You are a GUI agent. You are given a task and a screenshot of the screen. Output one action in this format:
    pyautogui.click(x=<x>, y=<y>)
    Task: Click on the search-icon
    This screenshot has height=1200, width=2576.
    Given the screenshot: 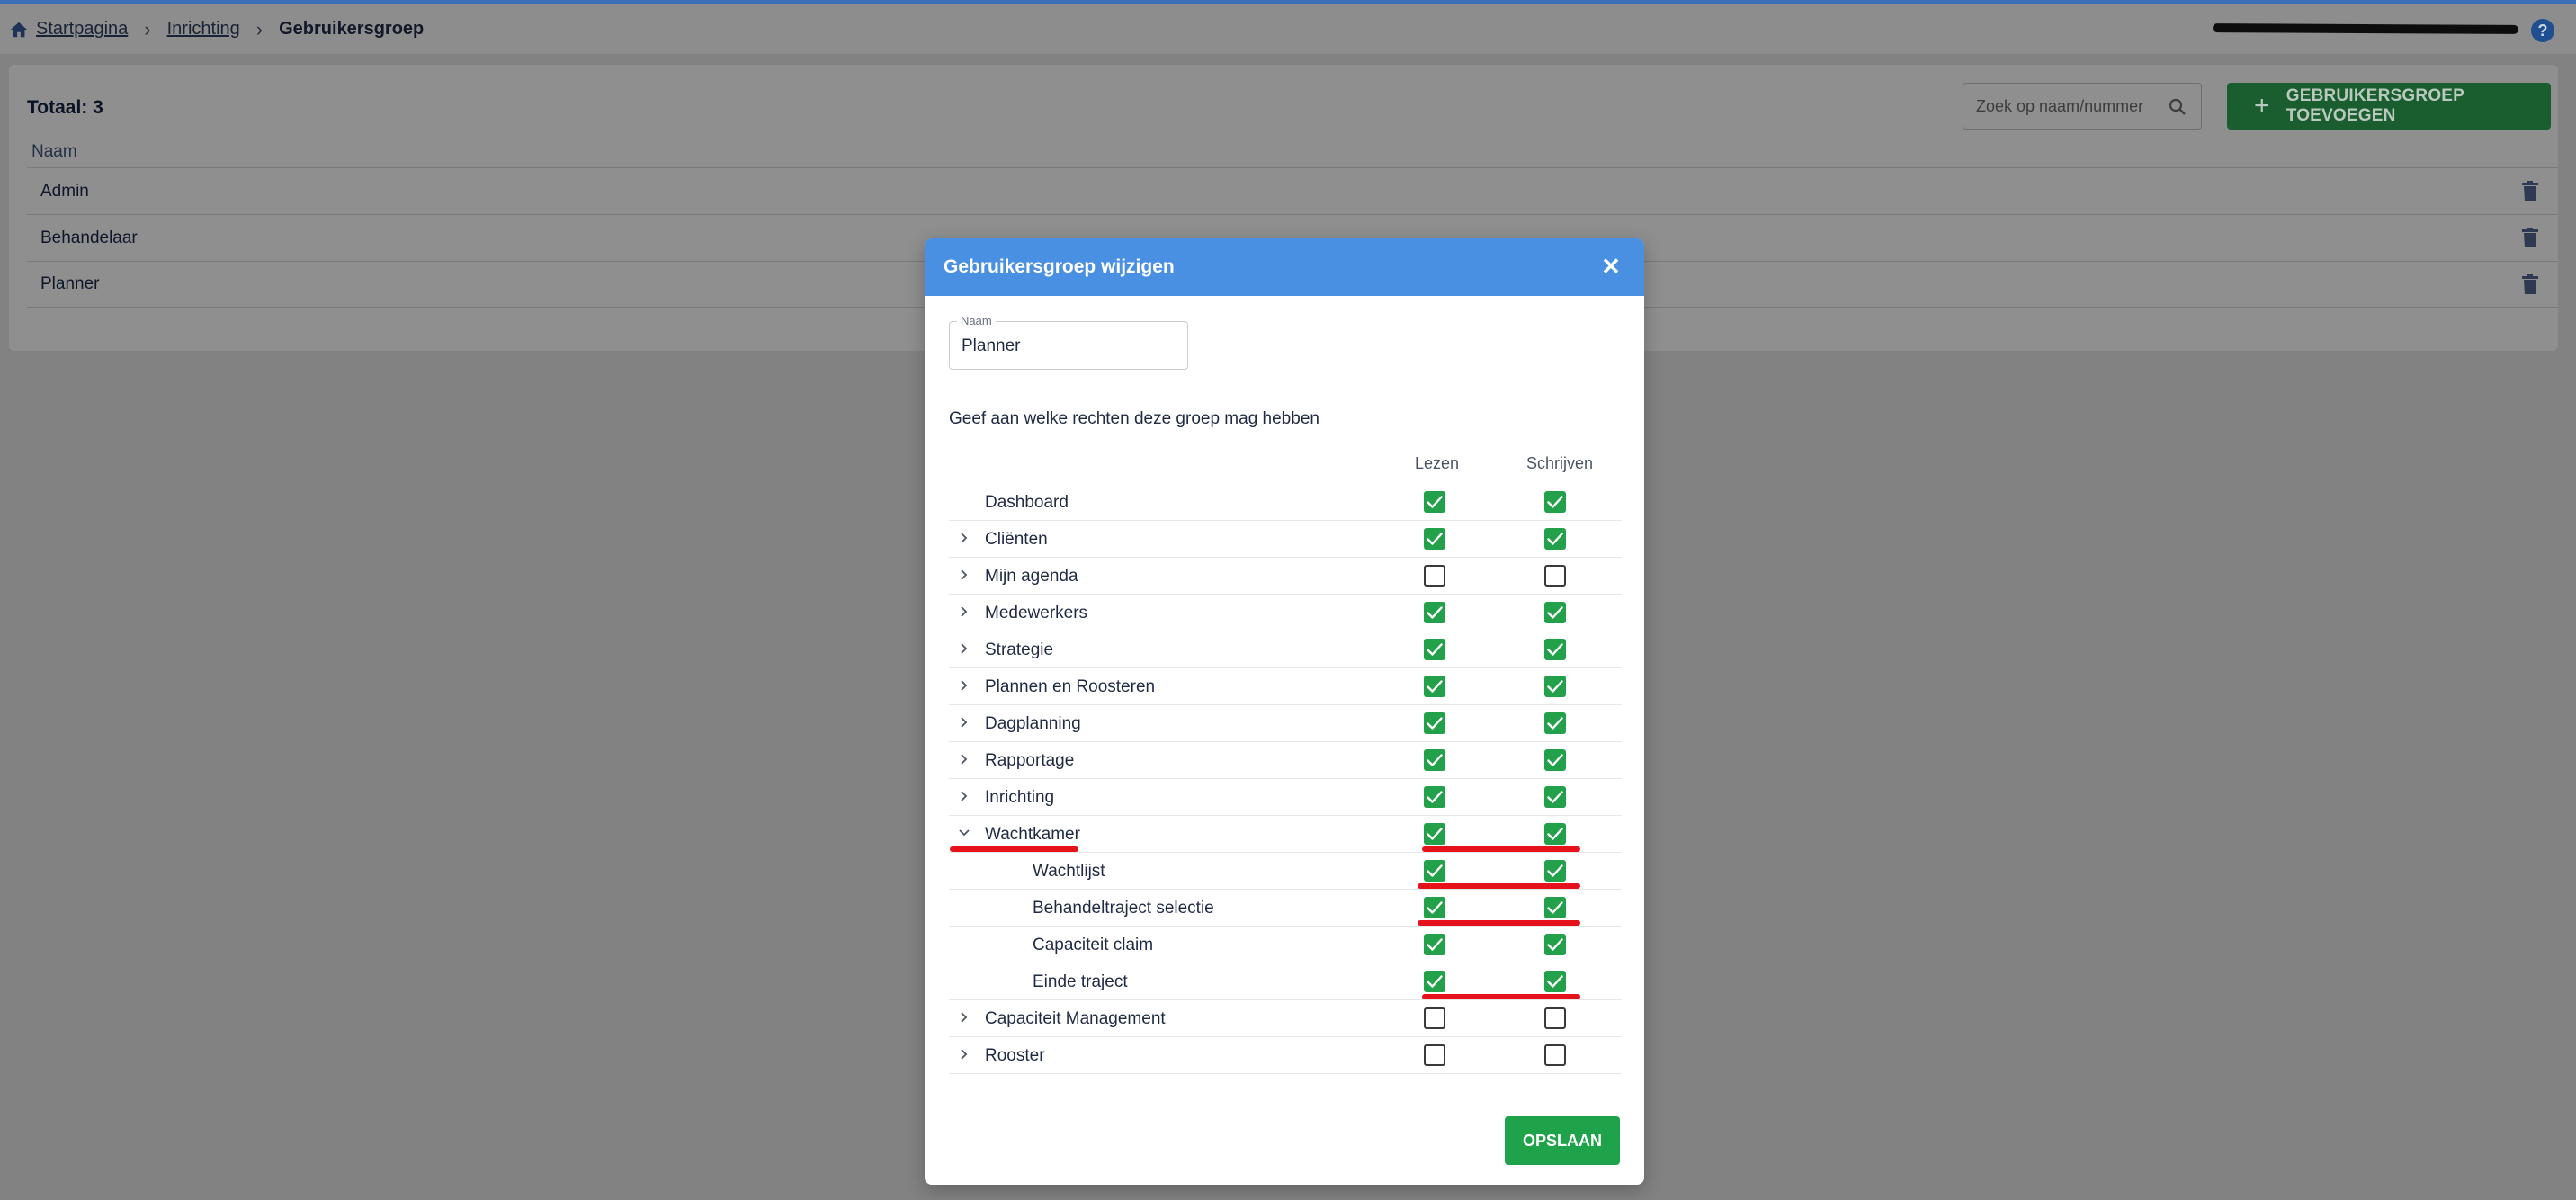 What is the action you would take?
    pyautogui.click(x=2177, y=107)
    